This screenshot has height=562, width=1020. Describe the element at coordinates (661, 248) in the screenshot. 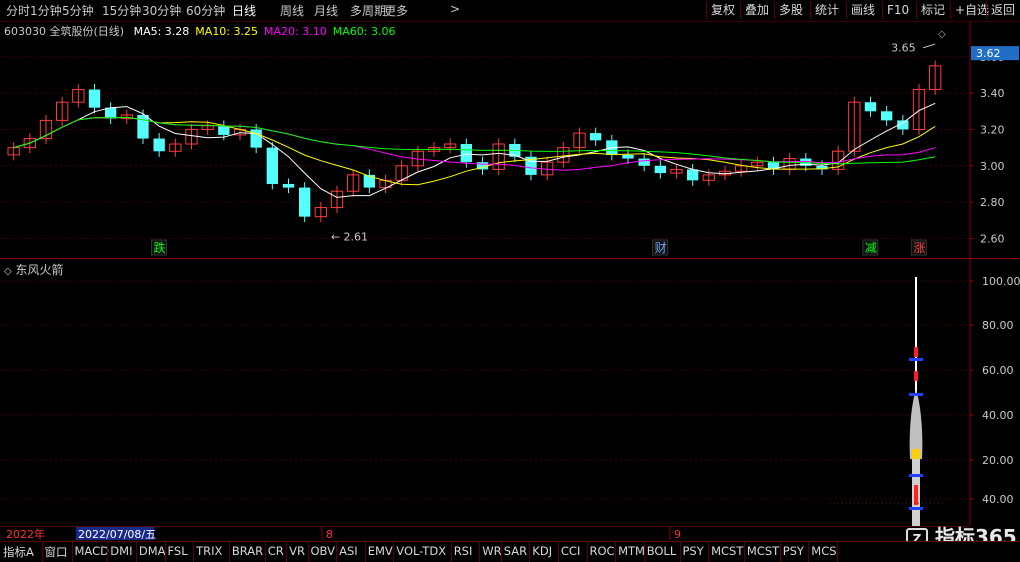

I see `event-mark-label: 财` at that location.